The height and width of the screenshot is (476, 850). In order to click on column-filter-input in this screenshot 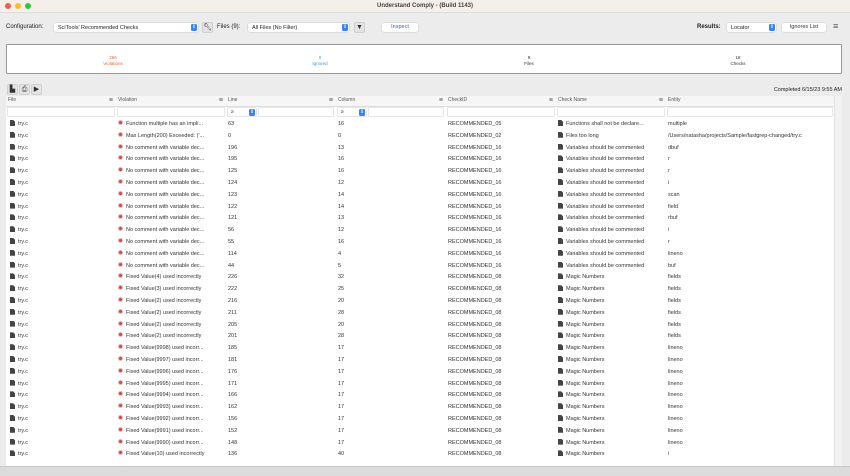, I will do `click(406, 112)`.